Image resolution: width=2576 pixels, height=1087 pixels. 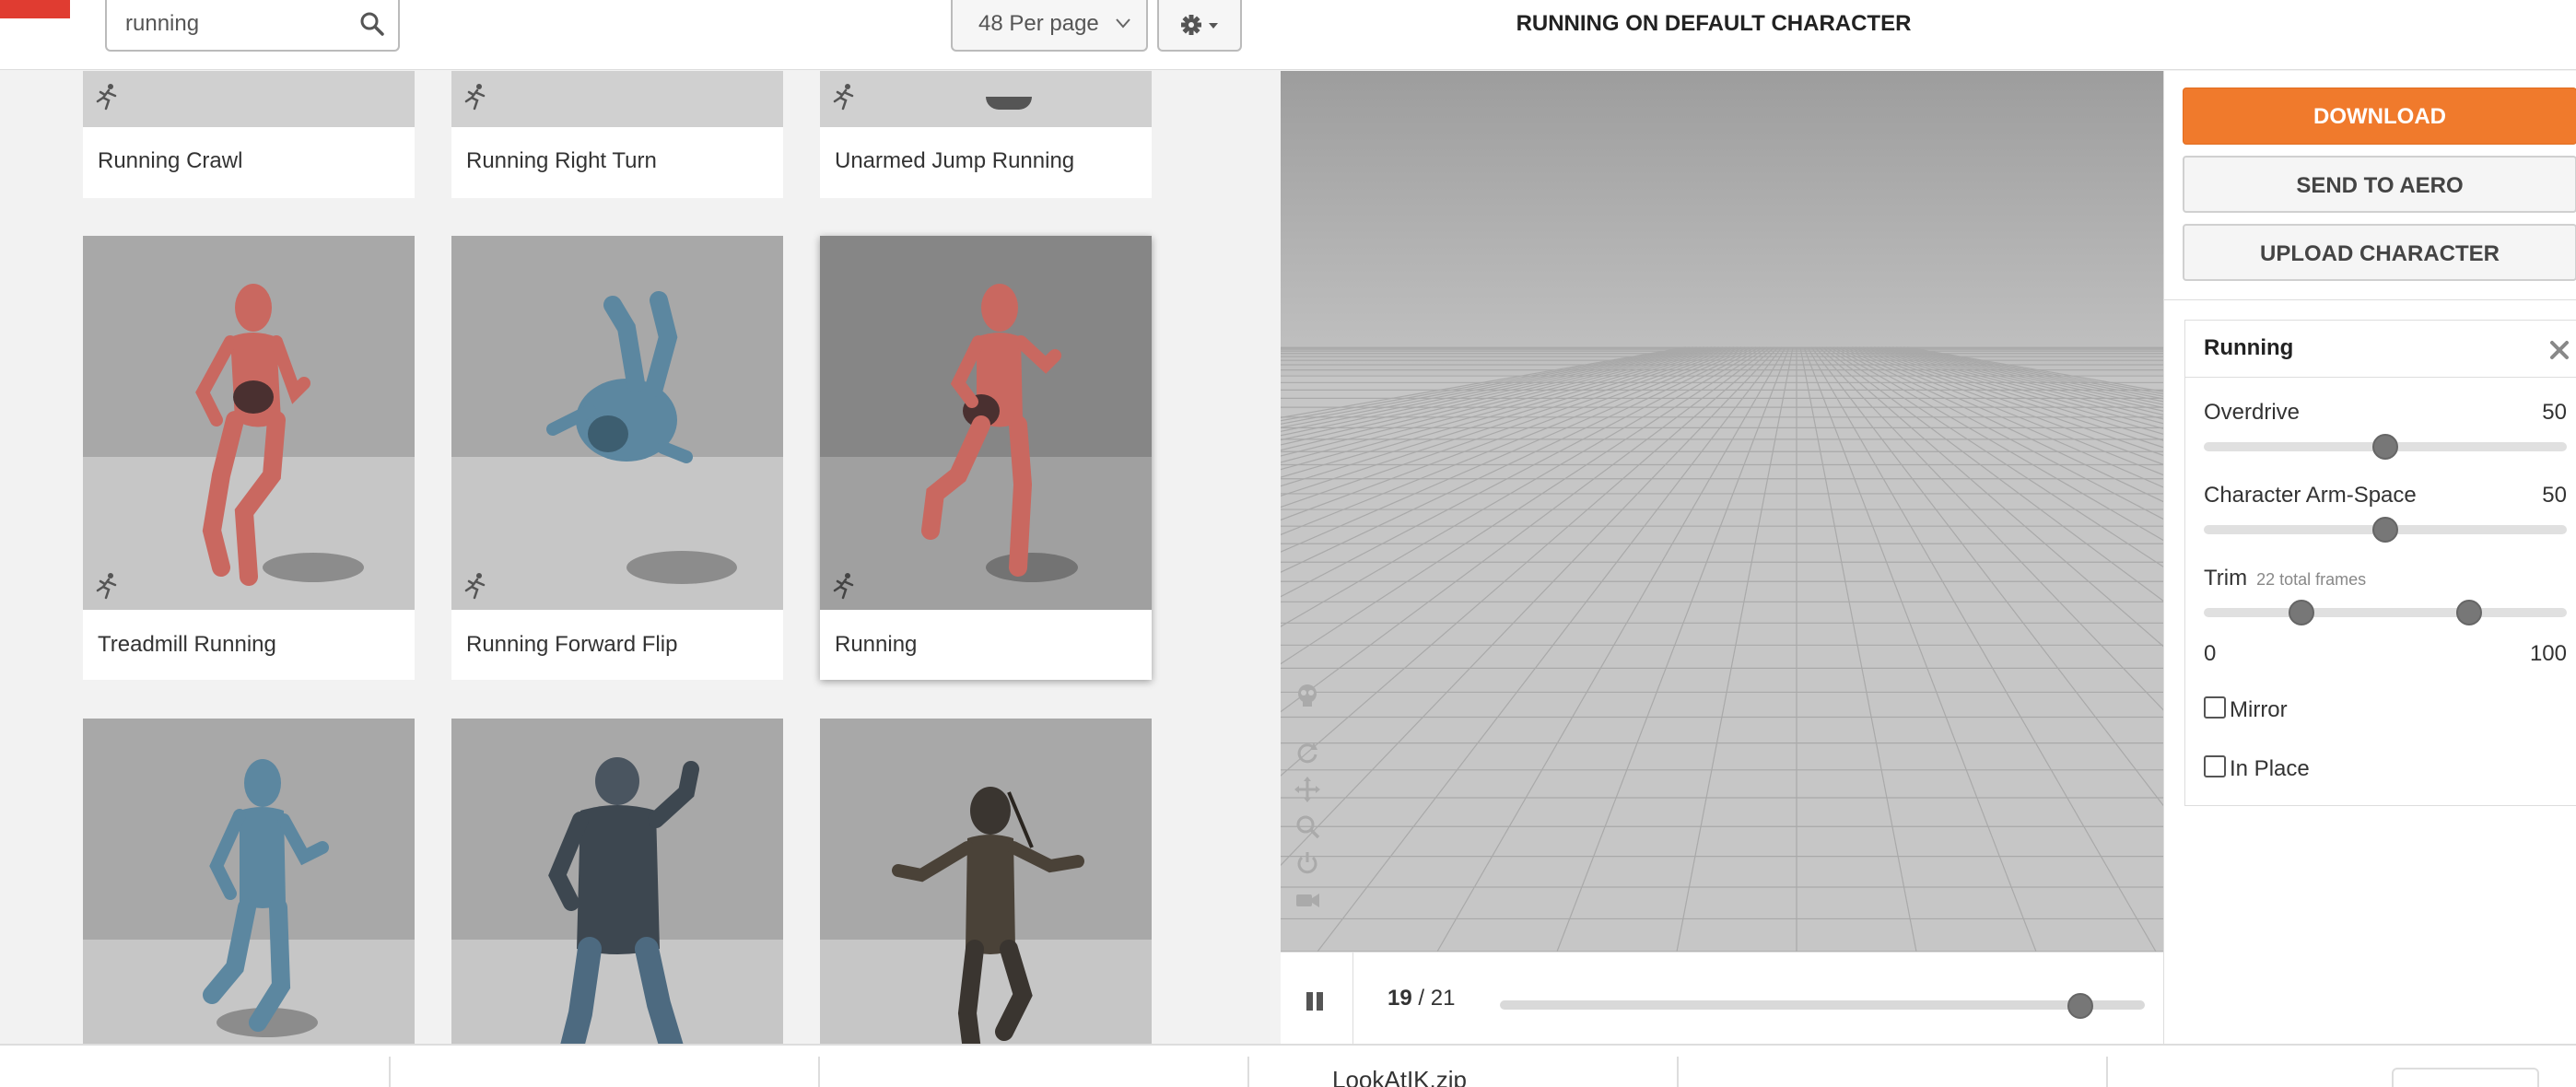 I want to click on trim-label: Trim 22 total frames, so click(x=2285, y=578).